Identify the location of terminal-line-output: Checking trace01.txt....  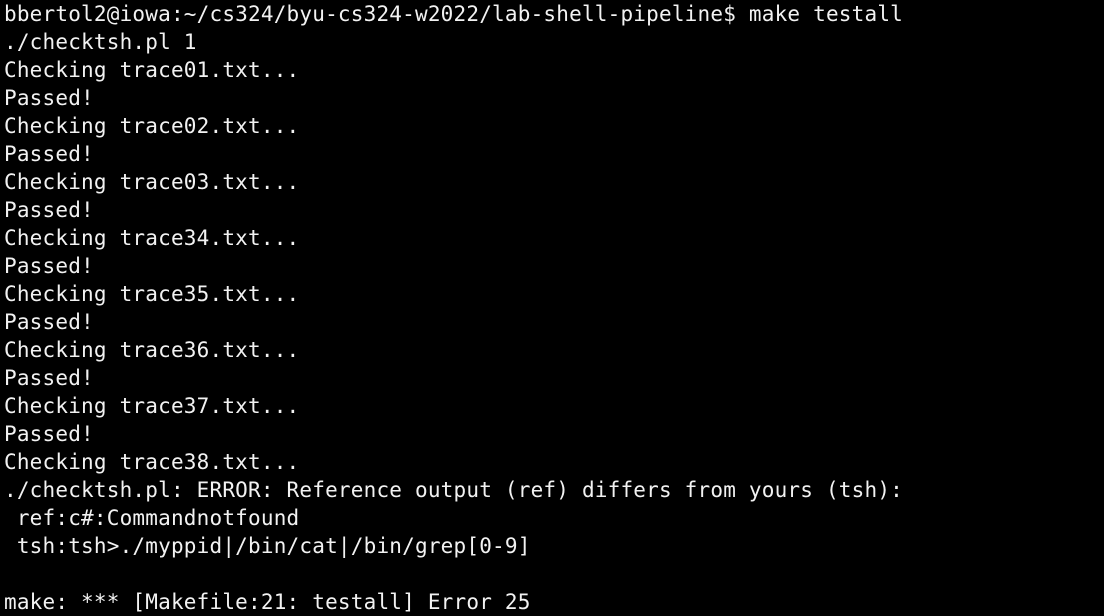
(152, 70).